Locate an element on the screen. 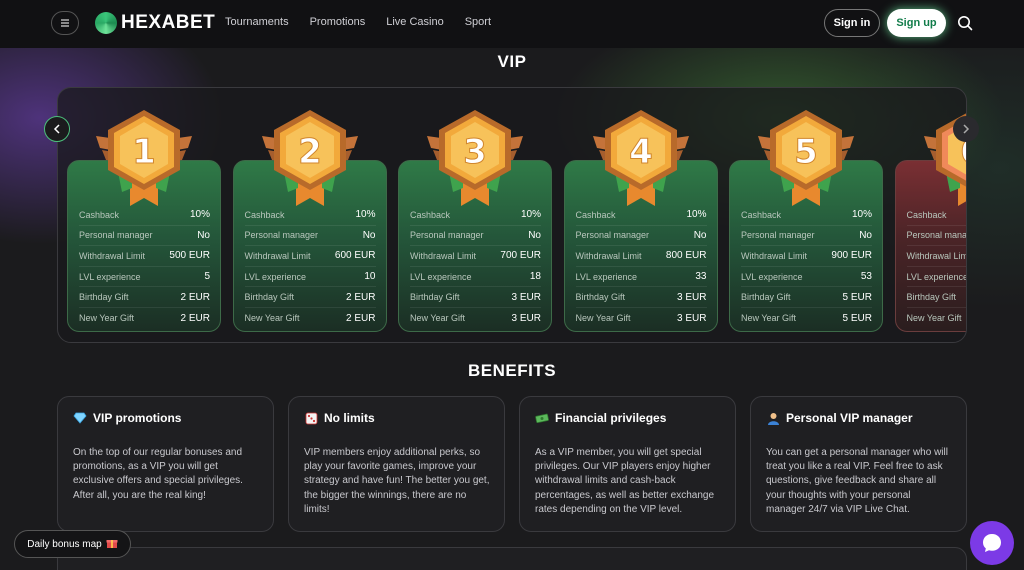 The width and height of the screenshot is (1024, 570). vip-benefit-row: New Year Gift 2 EUR is located at coordinates (310, 318).